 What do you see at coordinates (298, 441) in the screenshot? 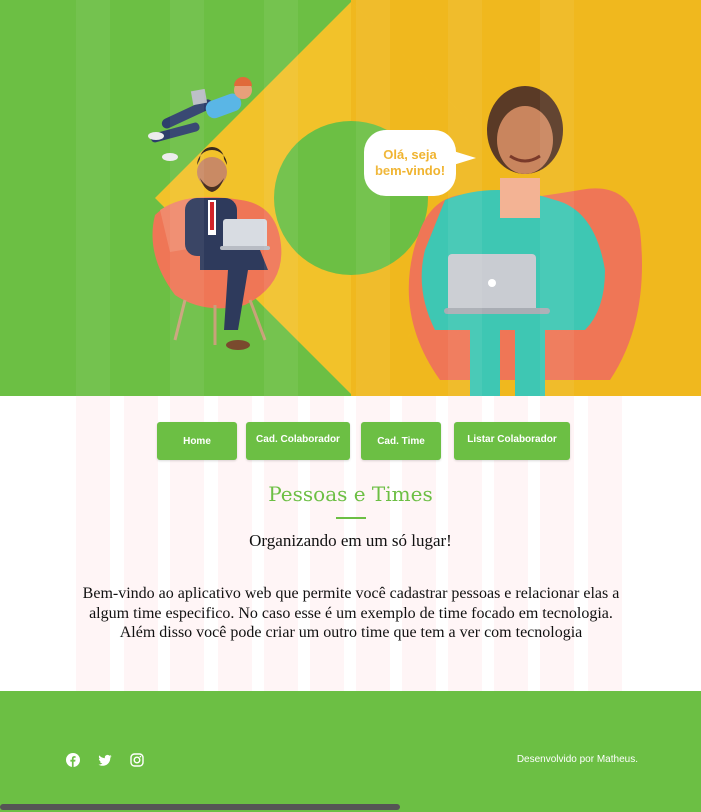
I see `nav-cad-colaborador-button: Cad. Colaborador` at bounding box center [298, 441].